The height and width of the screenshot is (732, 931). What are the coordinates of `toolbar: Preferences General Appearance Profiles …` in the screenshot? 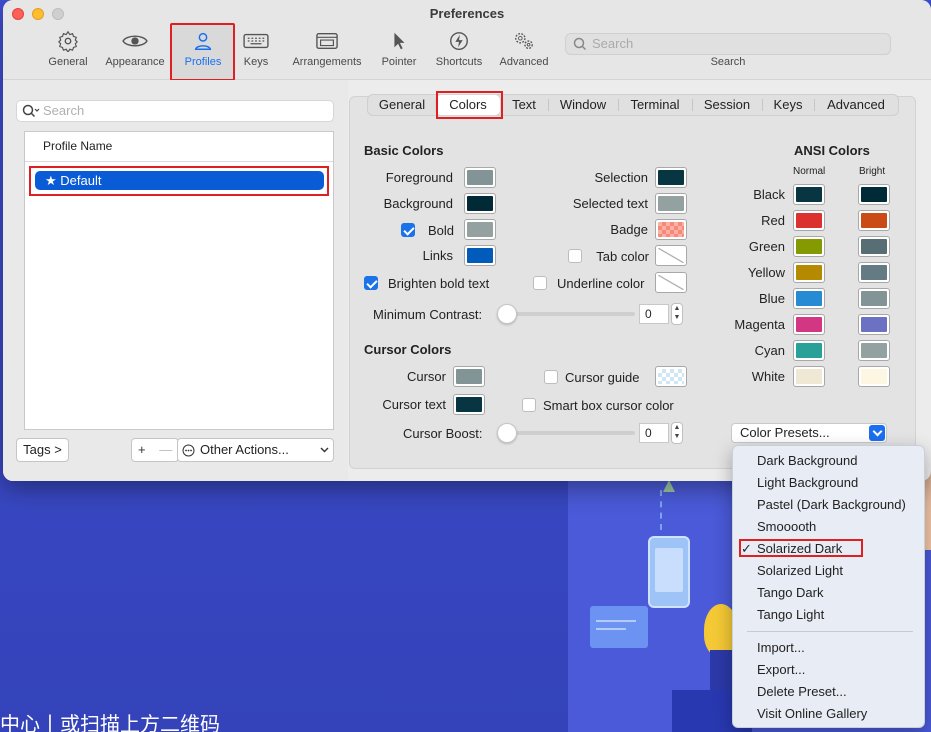 It's located at (467, 40).